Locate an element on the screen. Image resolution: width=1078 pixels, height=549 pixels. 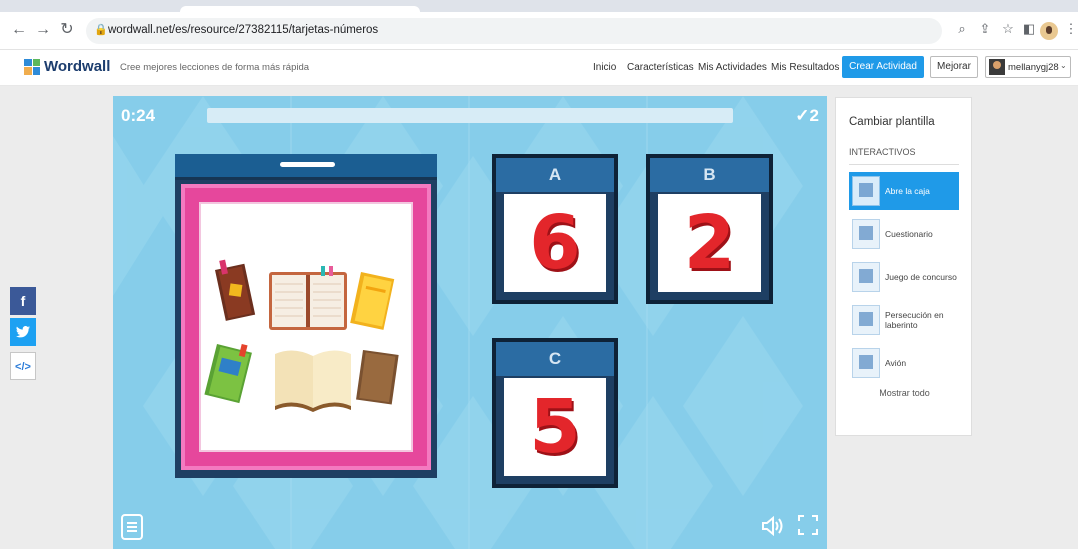
box-card-b: B 2 is located at coordinates (709, 229).